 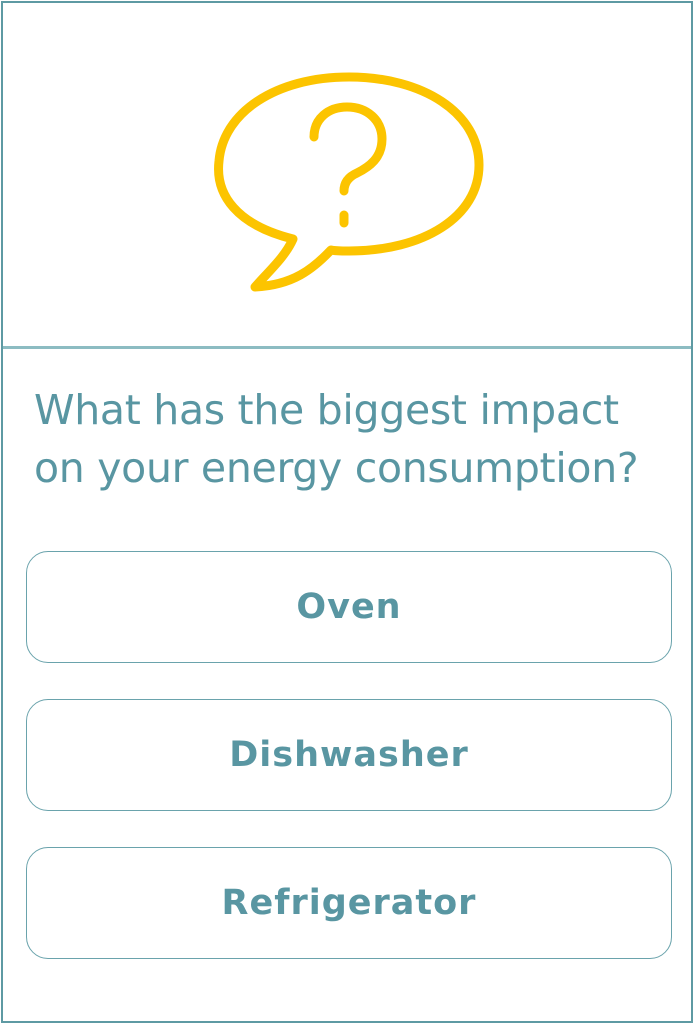 I want to click on answer-button-dishwasher: Dishwasher, so click(x=349, y=755).